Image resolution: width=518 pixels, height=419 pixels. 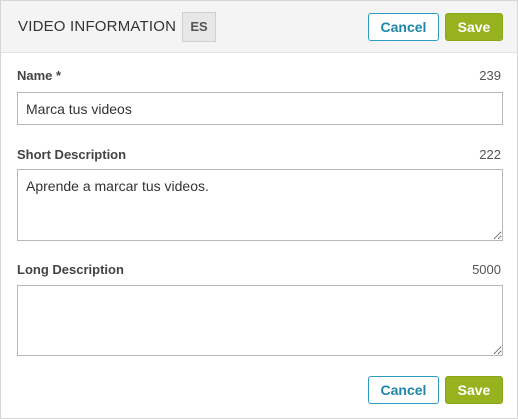 What do you see at coordinates (97, 26) in the screenshot?
I see `panel-title: VIDEO INFORMATION` at bounding box center [97, 26].